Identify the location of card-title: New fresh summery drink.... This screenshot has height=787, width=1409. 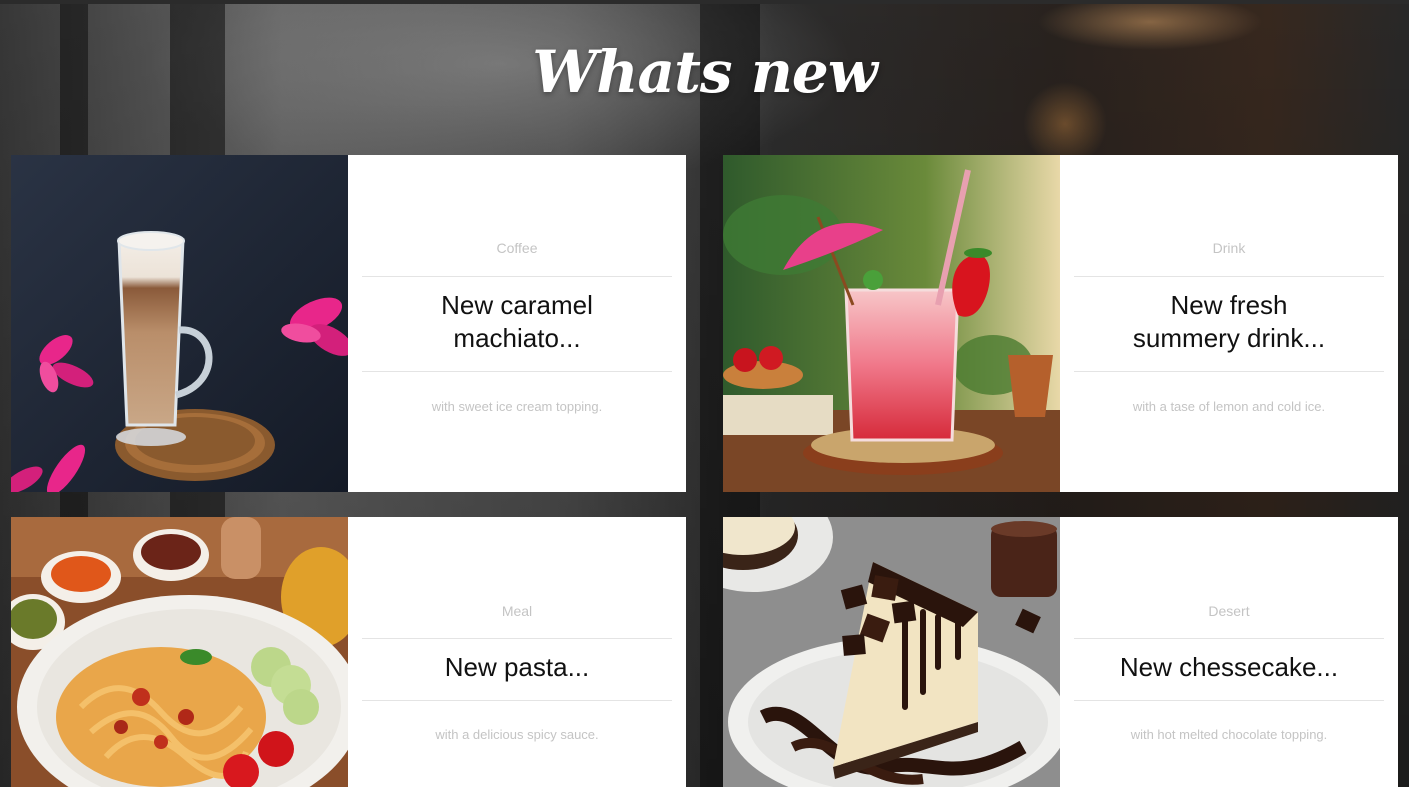
(1229, 321).